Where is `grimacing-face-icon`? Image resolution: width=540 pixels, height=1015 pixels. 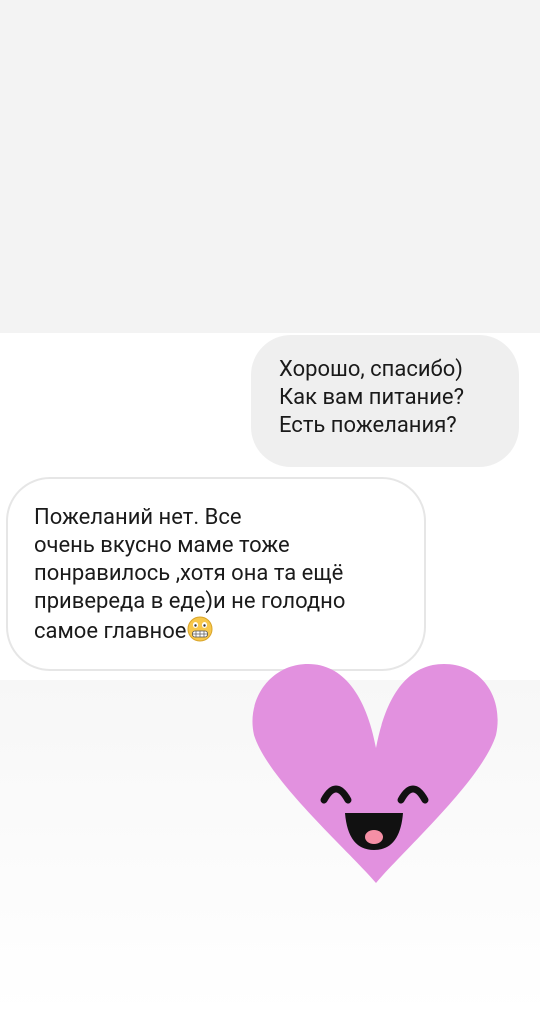 grimacing-face-icon is located at coordinates (200, 629).